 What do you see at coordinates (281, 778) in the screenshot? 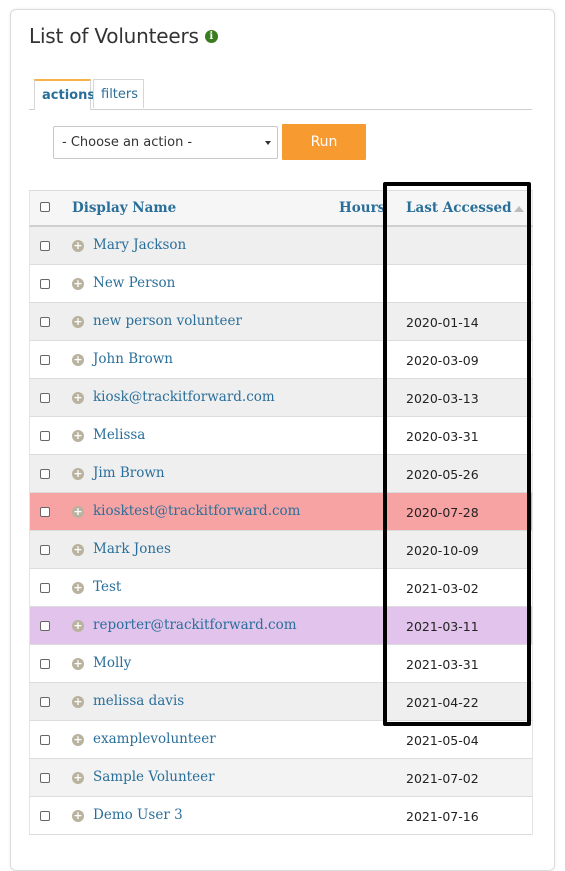
I see `table-row: + Sample Volunteer 2021-07-02` at bounding box center [281, 778].